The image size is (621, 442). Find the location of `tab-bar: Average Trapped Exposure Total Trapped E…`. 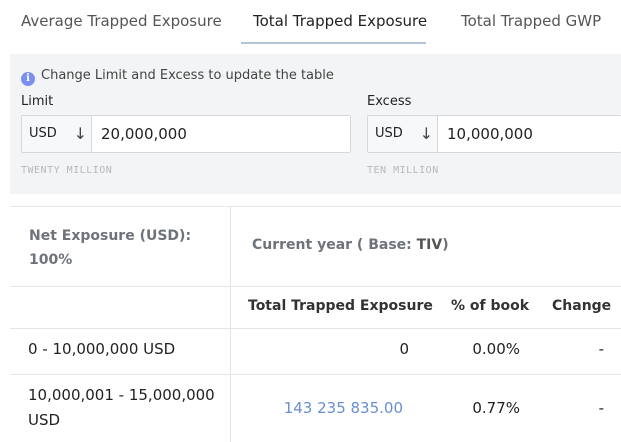

tab-bar: Average Trapped Exposure Total Trapped E… is located at coordinates (310, 22).